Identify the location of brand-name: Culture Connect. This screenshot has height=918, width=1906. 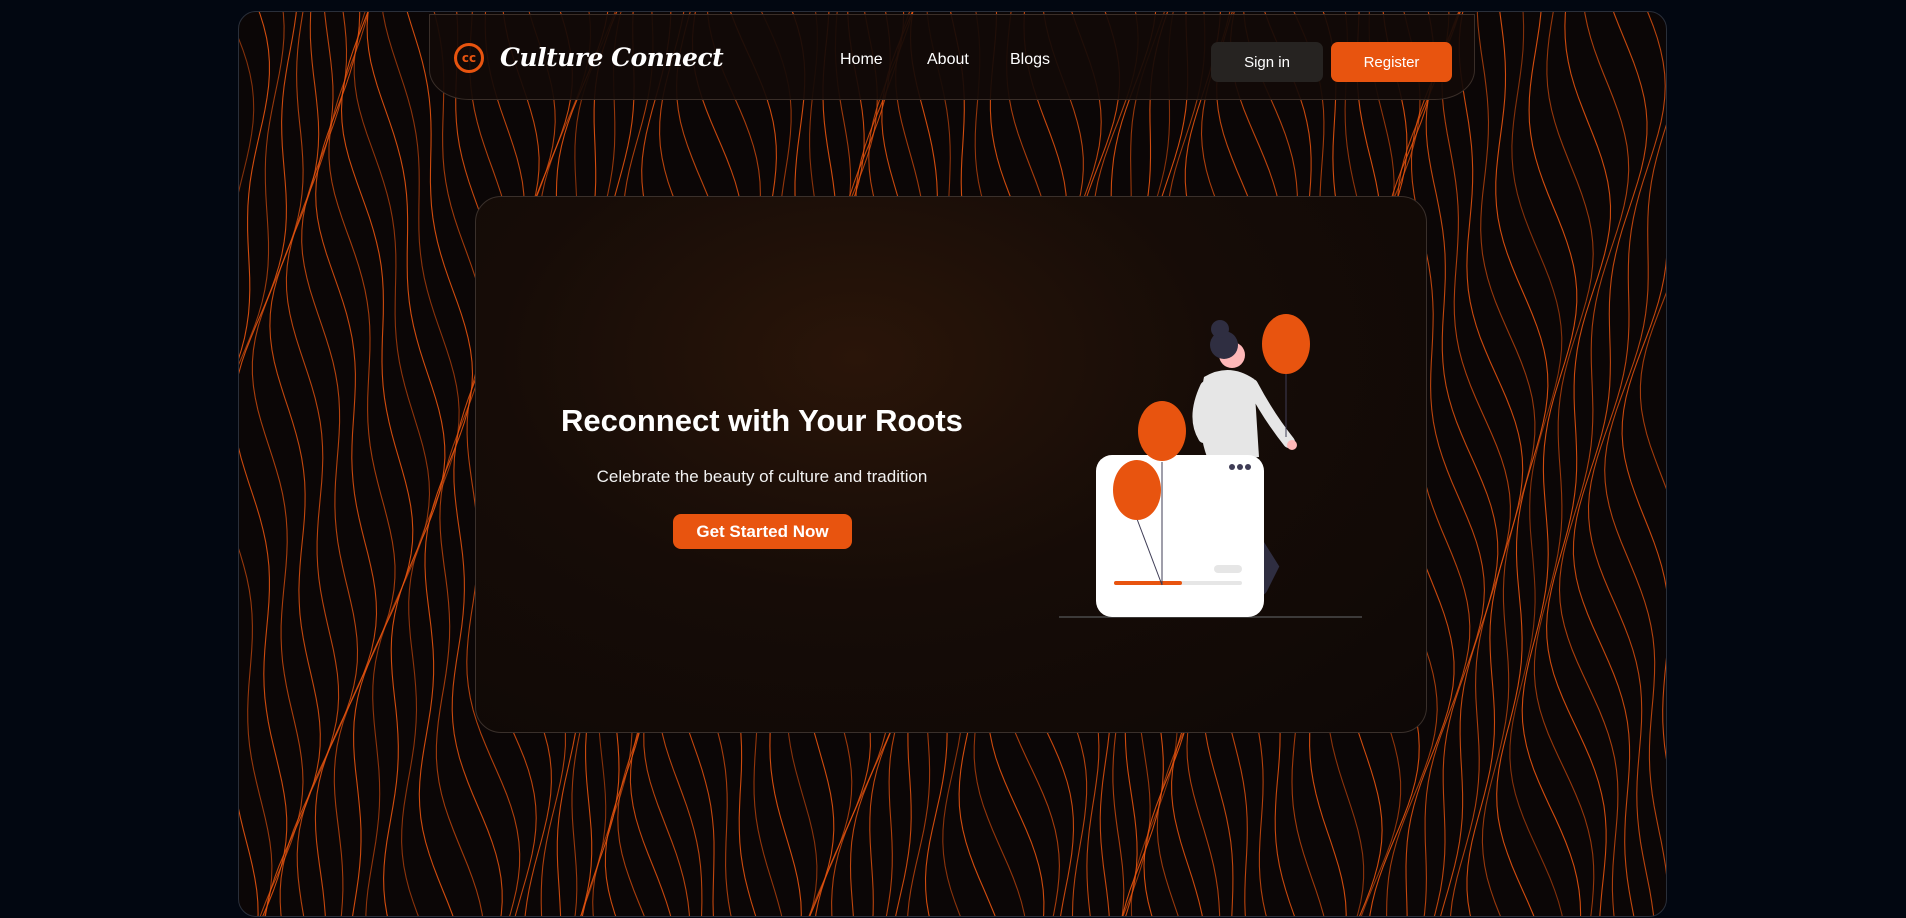
(612, 57).